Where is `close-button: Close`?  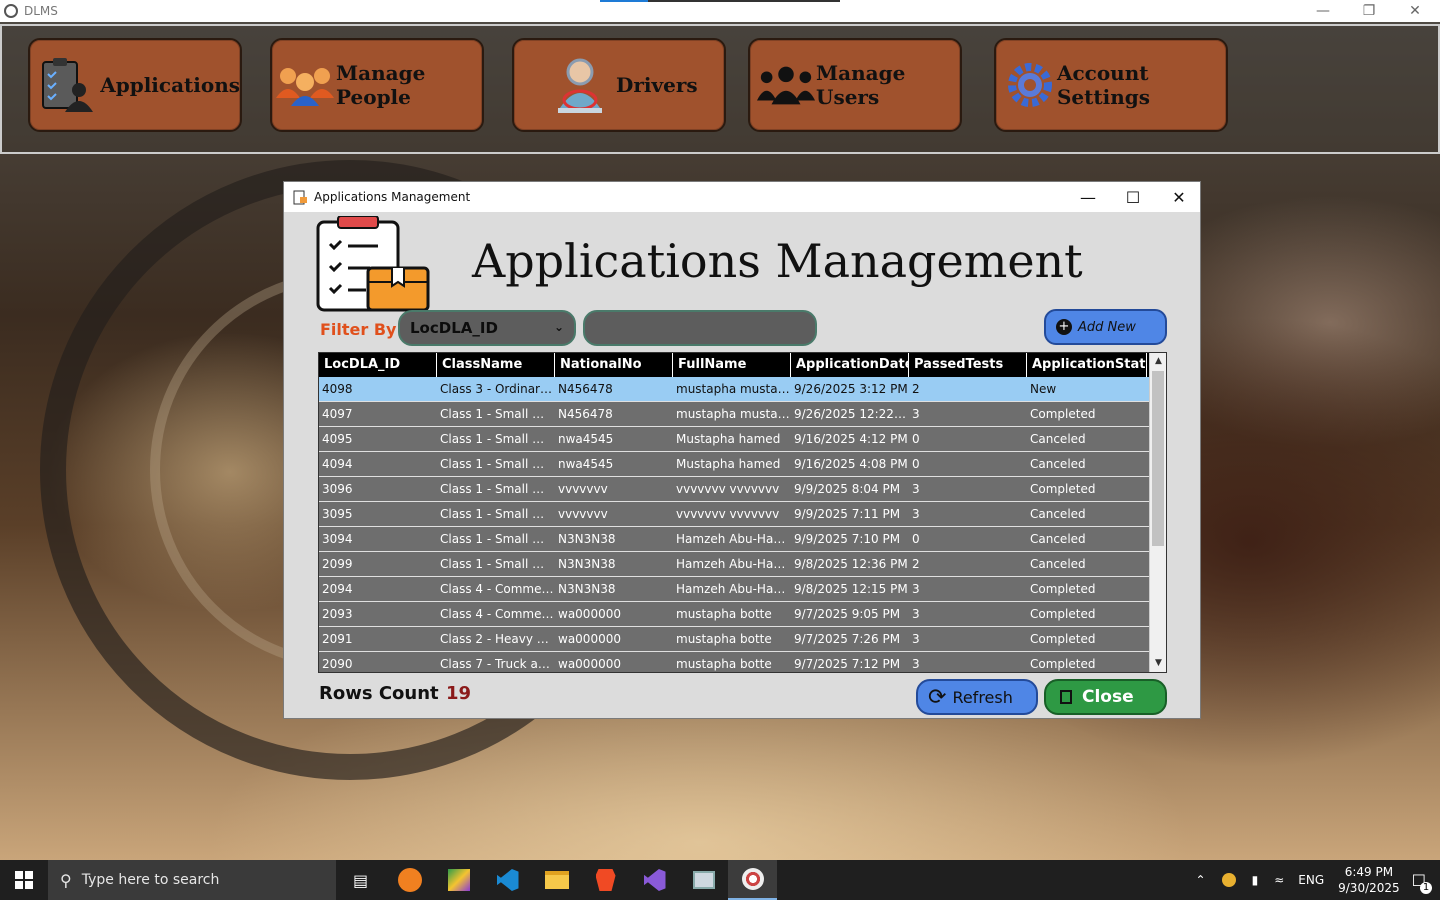
close-button: Close is located at coordinates (1105, 697).